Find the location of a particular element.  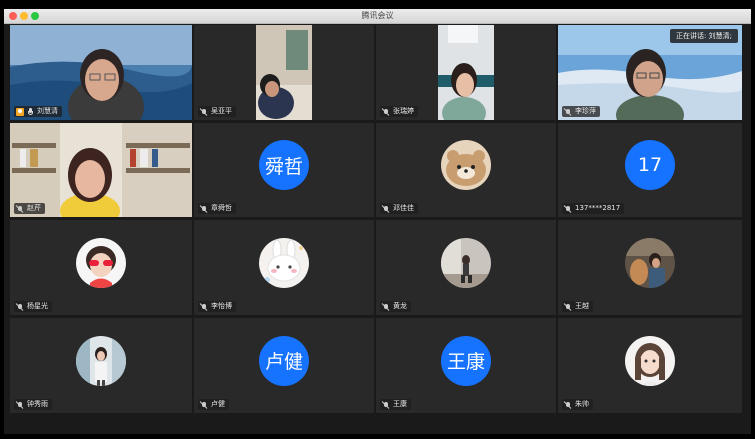

participant-tile: 杨星光 is located at coordinates (101, 267).